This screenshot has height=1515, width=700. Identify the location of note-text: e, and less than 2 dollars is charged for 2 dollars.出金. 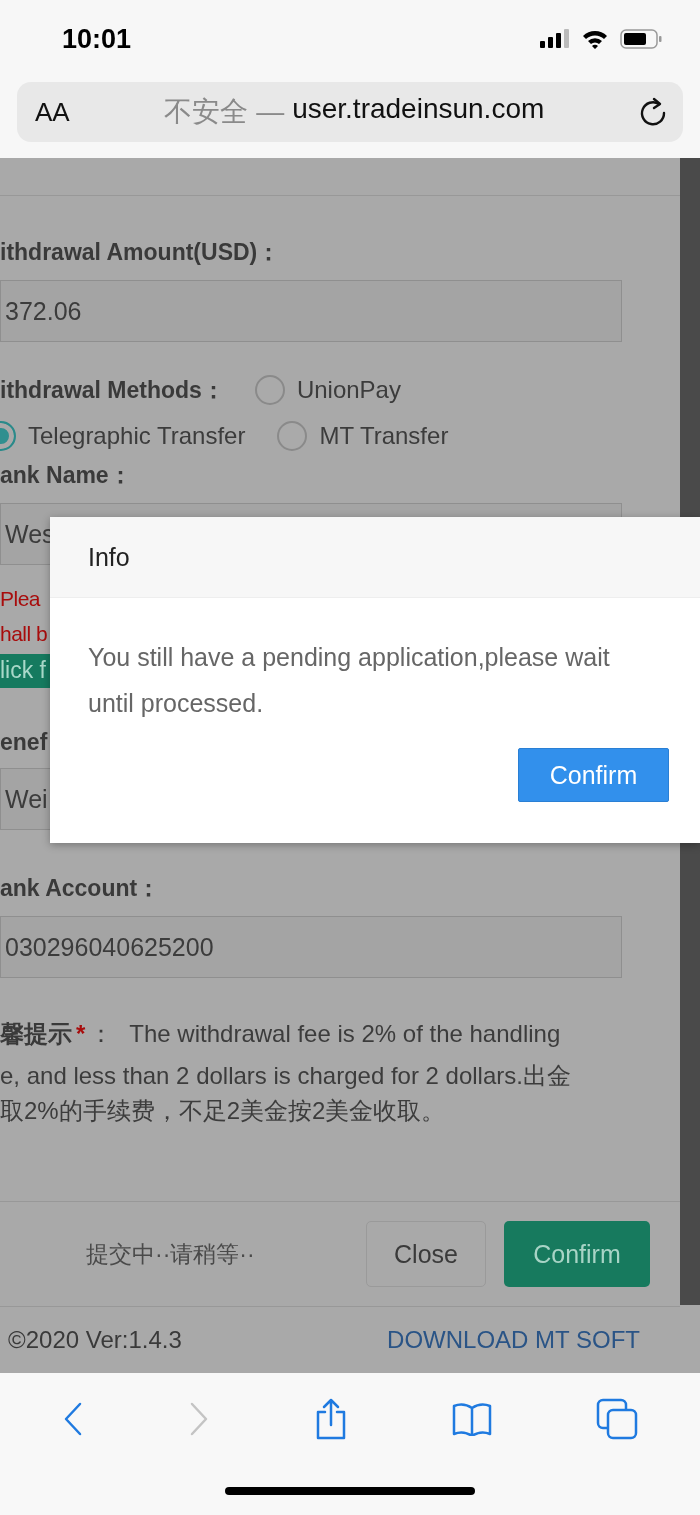
(286, 1076).